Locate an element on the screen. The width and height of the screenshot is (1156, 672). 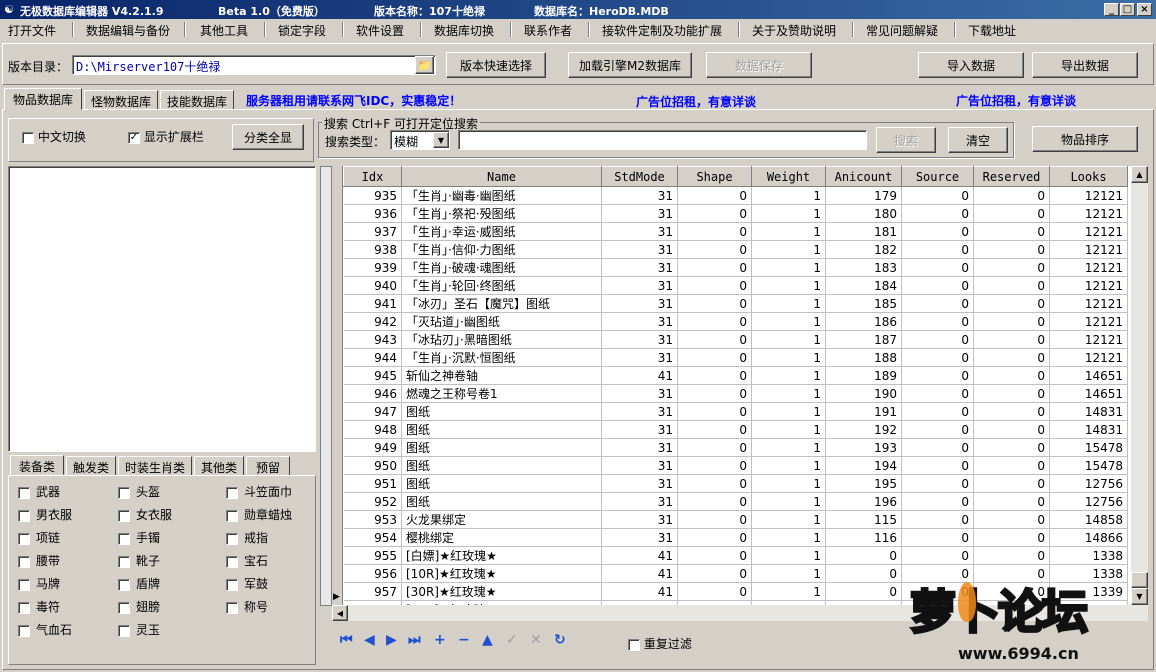
table-cell: 「生肖」·破魂·魂图纸 is located at coordinates (501, 267).